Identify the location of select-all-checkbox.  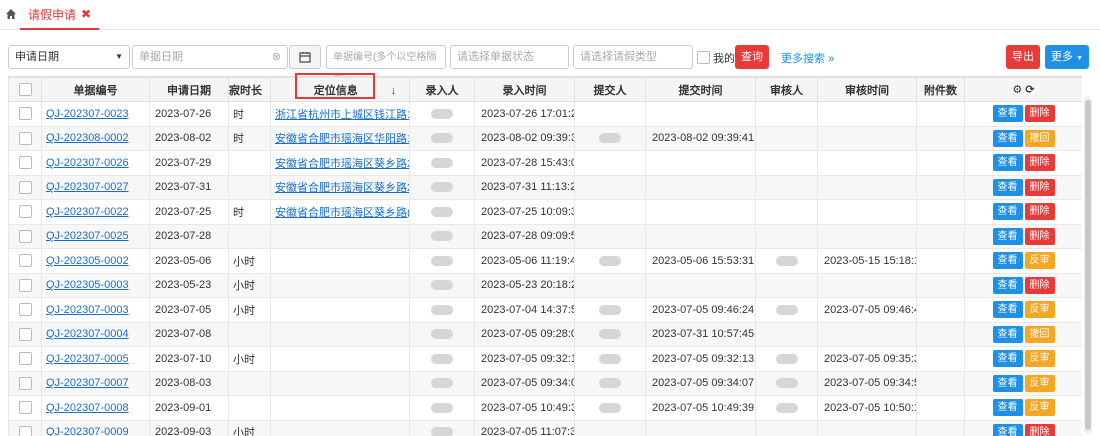
(25, 89).